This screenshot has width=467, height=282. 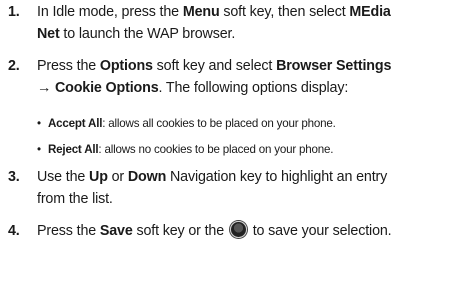 I want to click on step-number: 4., so click(x=14, y=231).